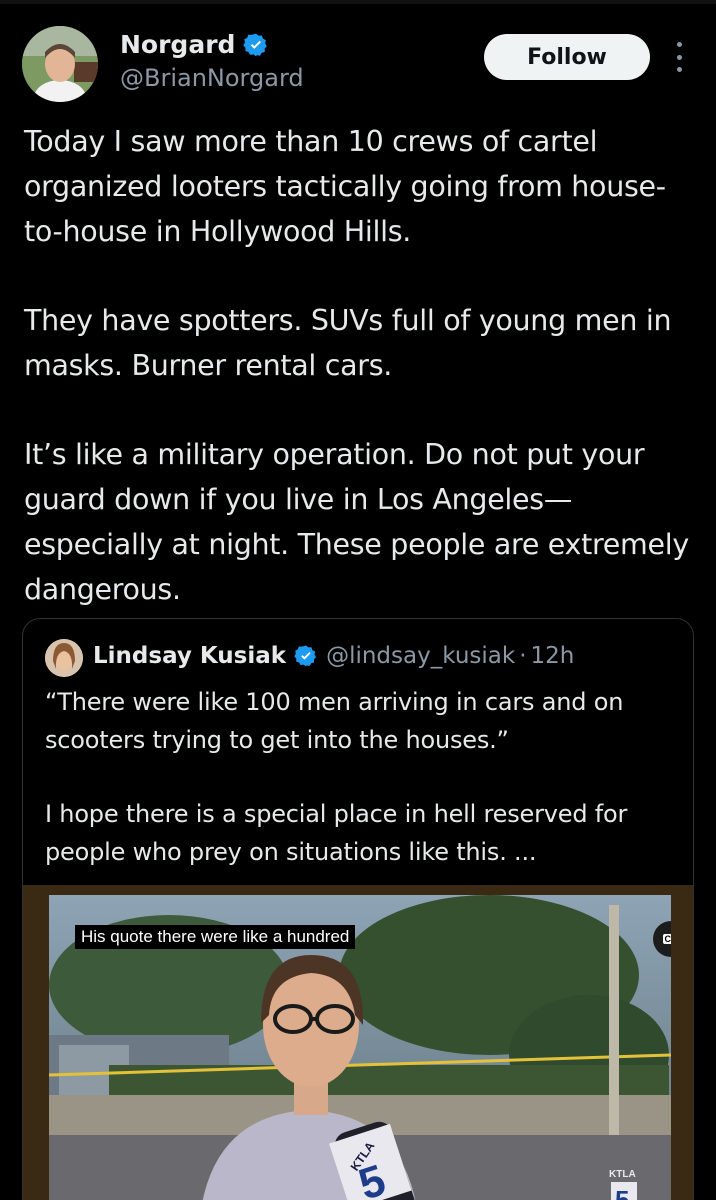  Describe the element at coordinates (305, 656) in the screenshot. I see `quoted-verified-badge-icon` at that location.